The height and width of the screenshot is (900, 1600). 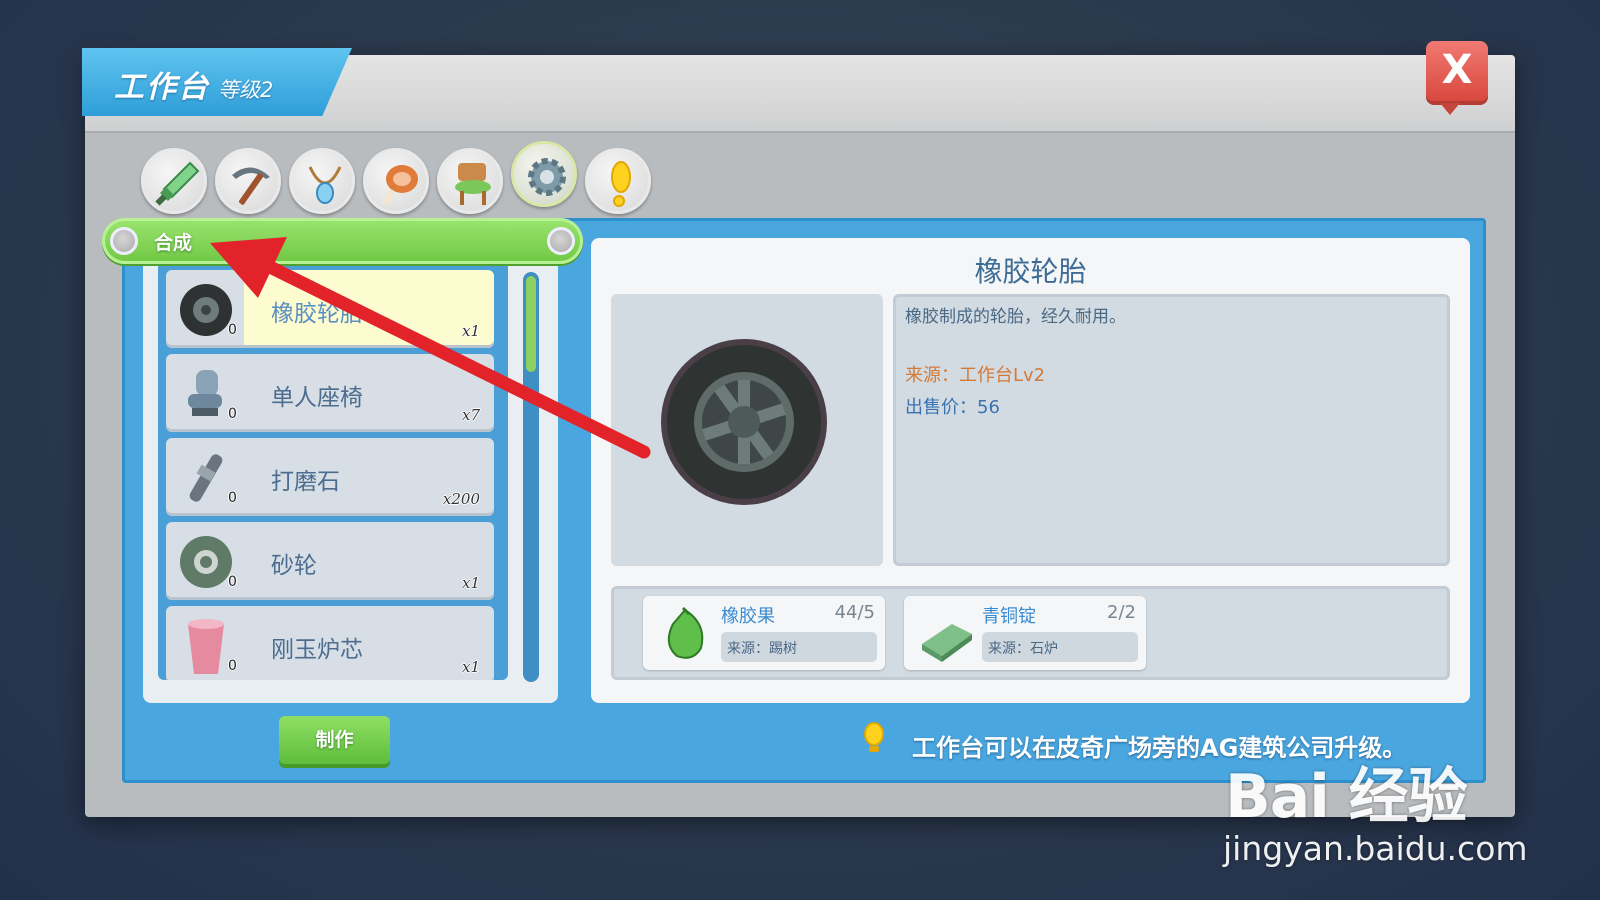 I want to click on baidu-watermark: Bai 经验 jingyan.baidu.com, so click(x=1375, y=808).